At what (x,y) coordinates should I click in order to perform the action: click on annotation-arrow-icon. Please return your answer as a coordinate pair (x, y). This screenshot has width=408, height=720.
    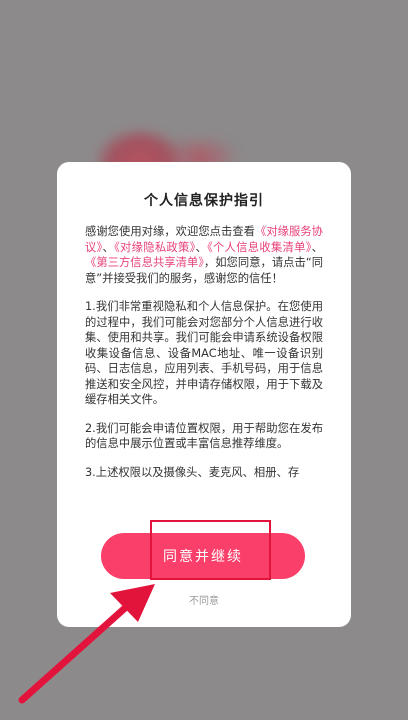
    Looking at the image, I should click on (86, 644).